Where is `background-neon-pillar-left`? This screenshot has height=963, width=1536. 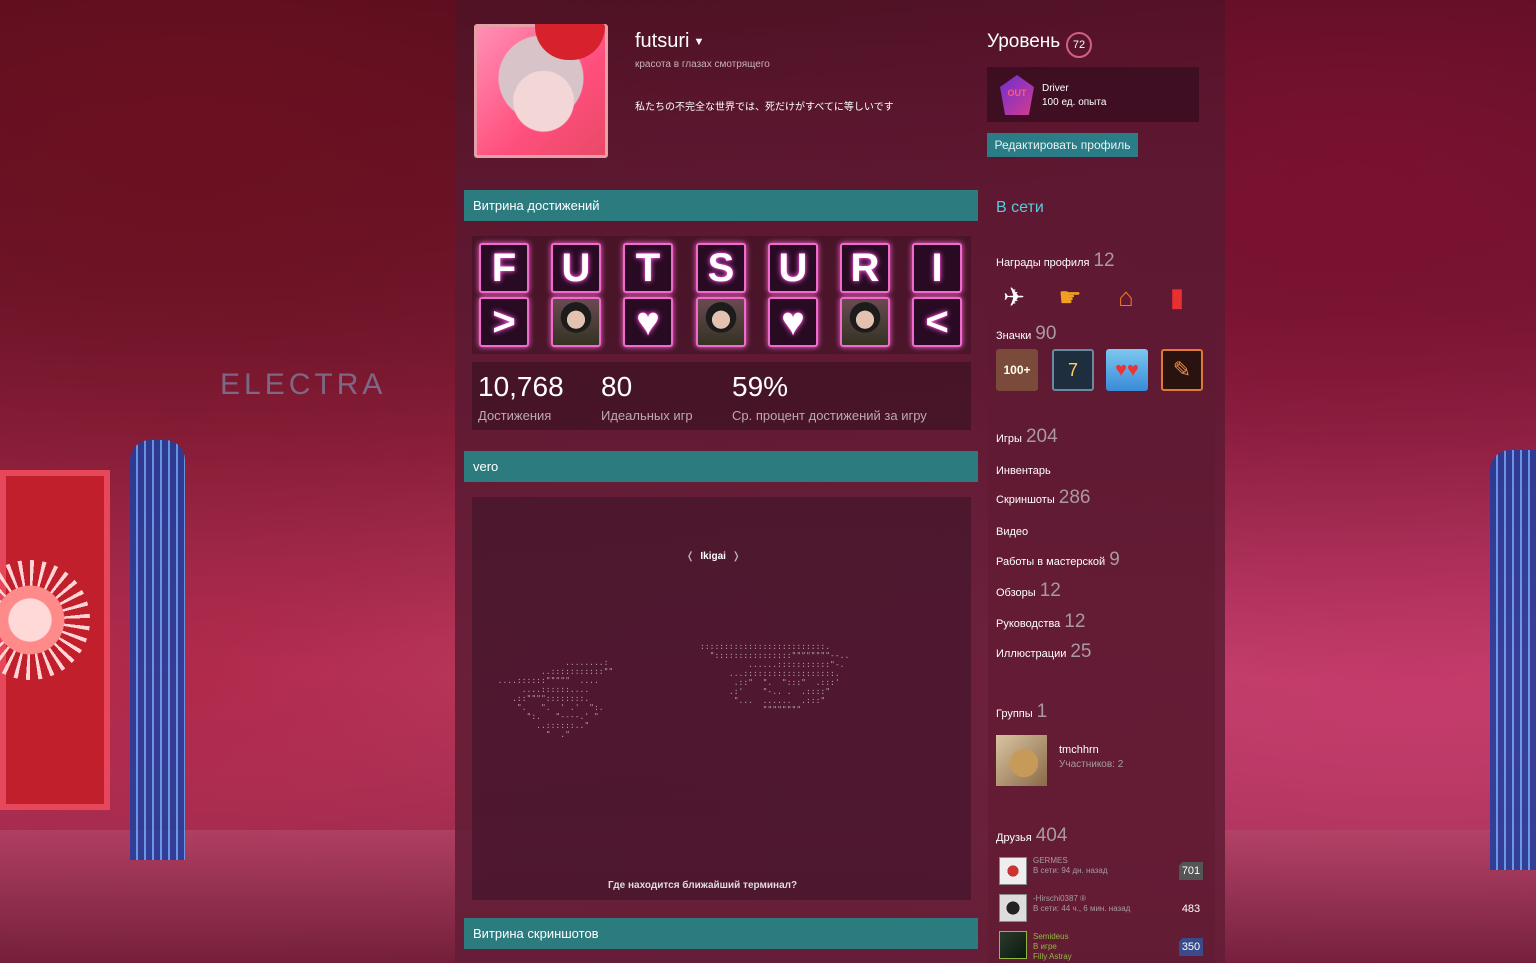 background-neon-pillar-left is located at coordinates (157, 650).